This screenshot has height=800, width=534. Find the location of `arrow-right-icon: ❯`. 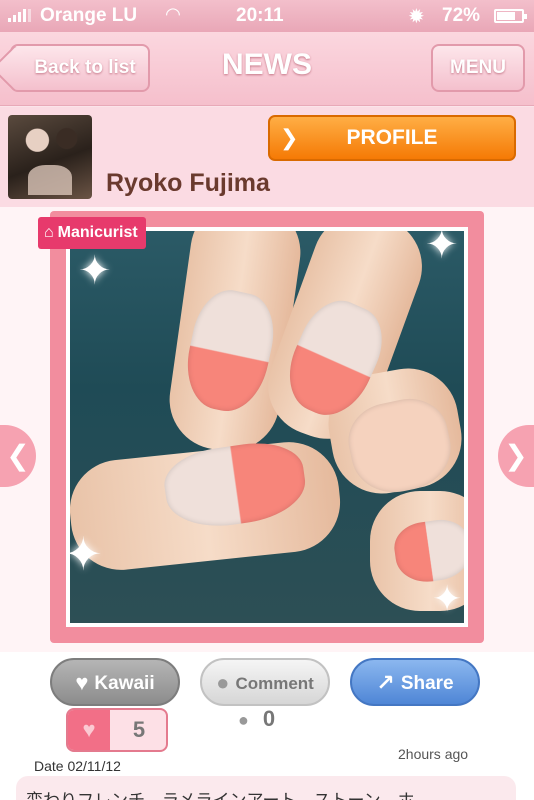

arrow-right-icon: ❯ is located at coordinates (289, 137).